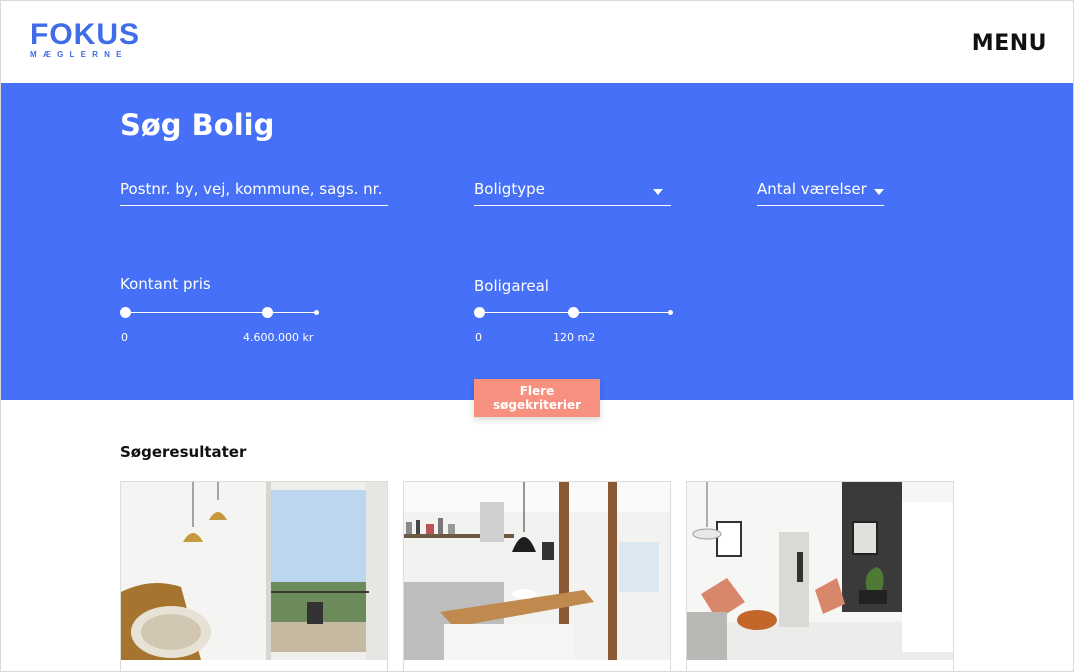 The height and width of the screenshot is (672, 1074). I want to click on slider-track, so click(221, 312).